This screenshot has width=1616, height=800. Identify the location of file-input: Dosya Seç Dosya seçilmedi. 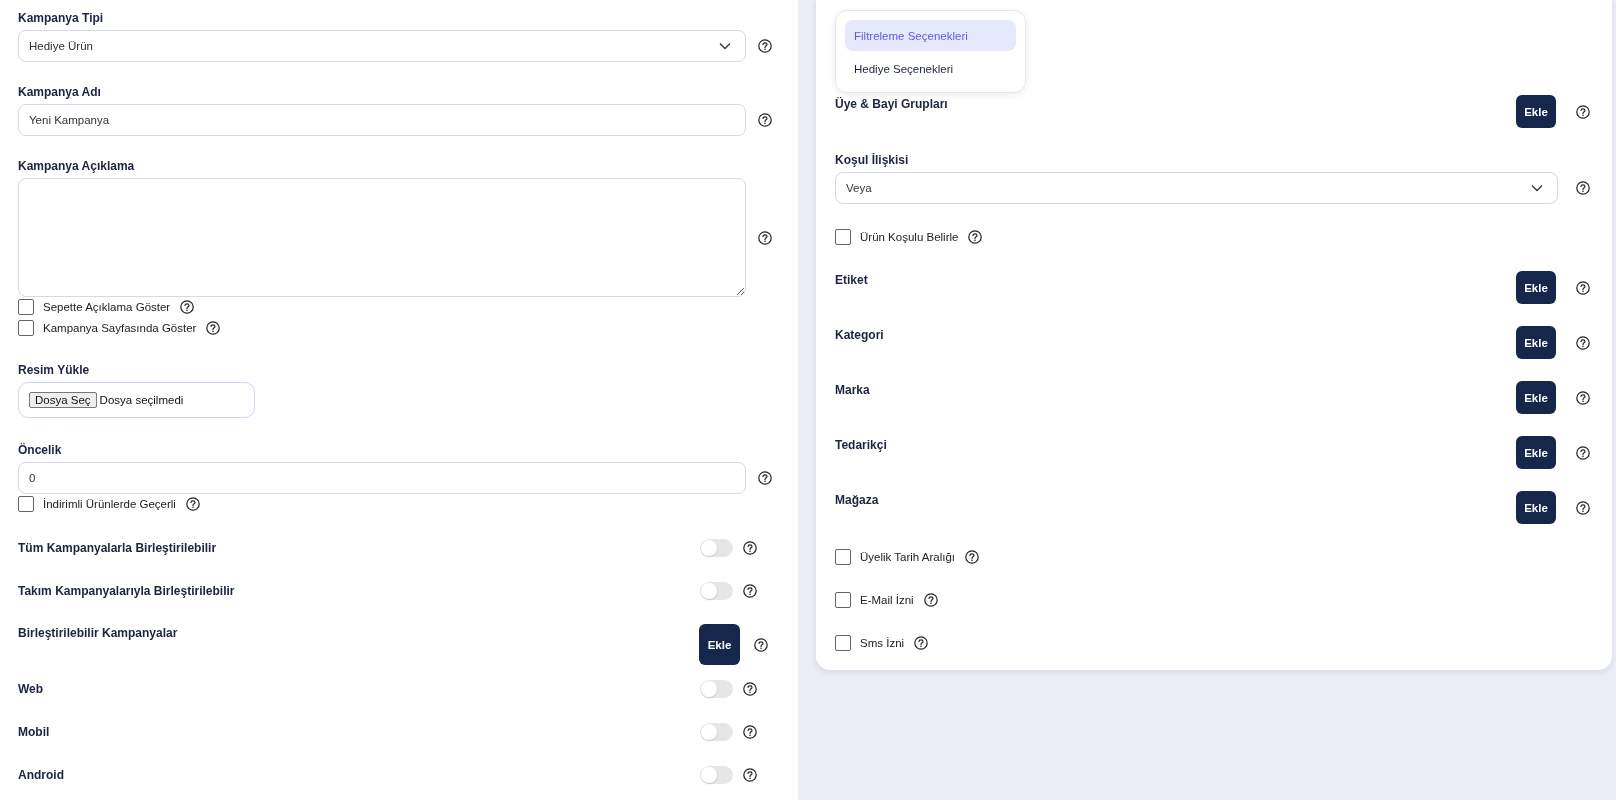
(136, 400).